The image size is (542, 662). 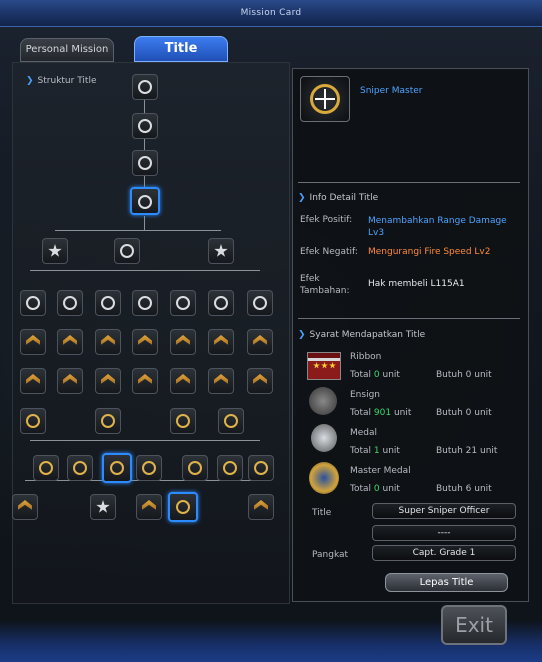 I want to click on req-medal-butuh: Butuh 21 unit, so click(x=467, y=451).